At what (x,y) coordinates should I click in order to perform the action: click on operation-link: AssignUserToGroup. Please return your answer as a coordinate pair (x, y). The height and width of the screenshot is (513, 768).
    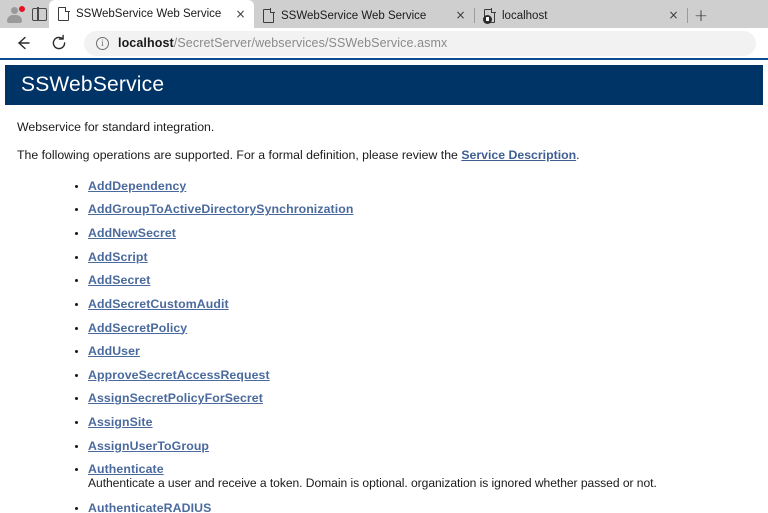
    Looking at the image, I should click on (148, 446).